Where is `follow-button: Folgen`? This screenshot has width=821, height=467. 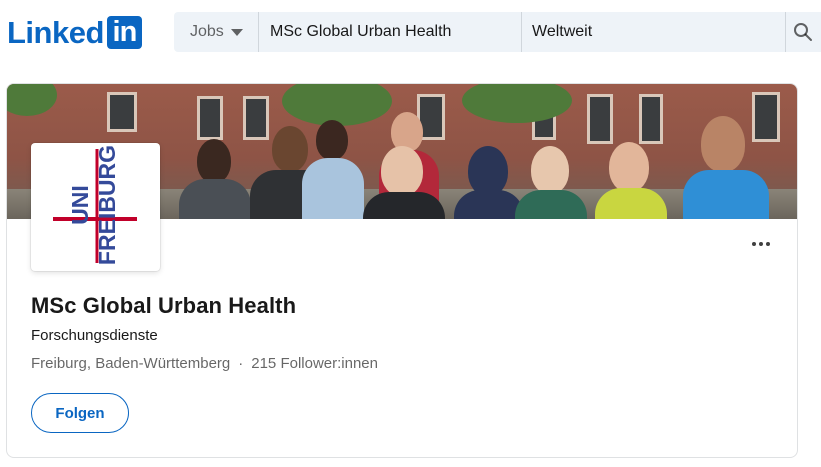 follow-button: Folgen is located at coordinates (80, 413).